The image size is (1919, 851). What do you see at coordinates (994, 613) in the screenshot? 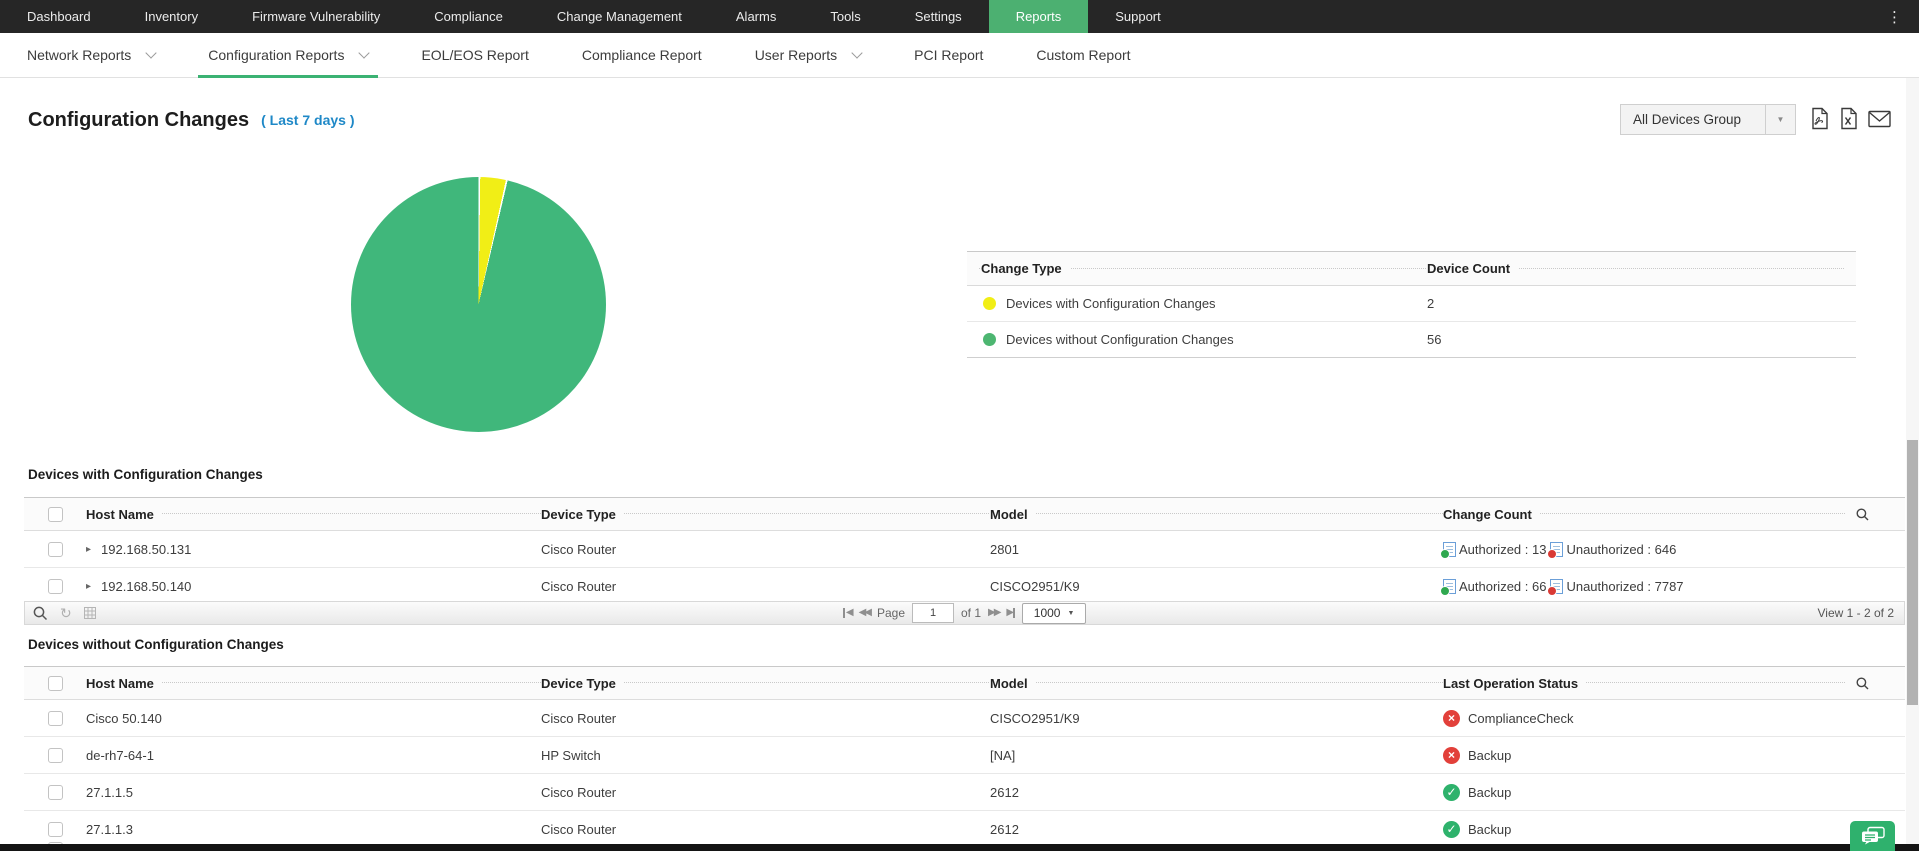
I see `next-page-icon: ▶▶` at bounding box center [994, 613].